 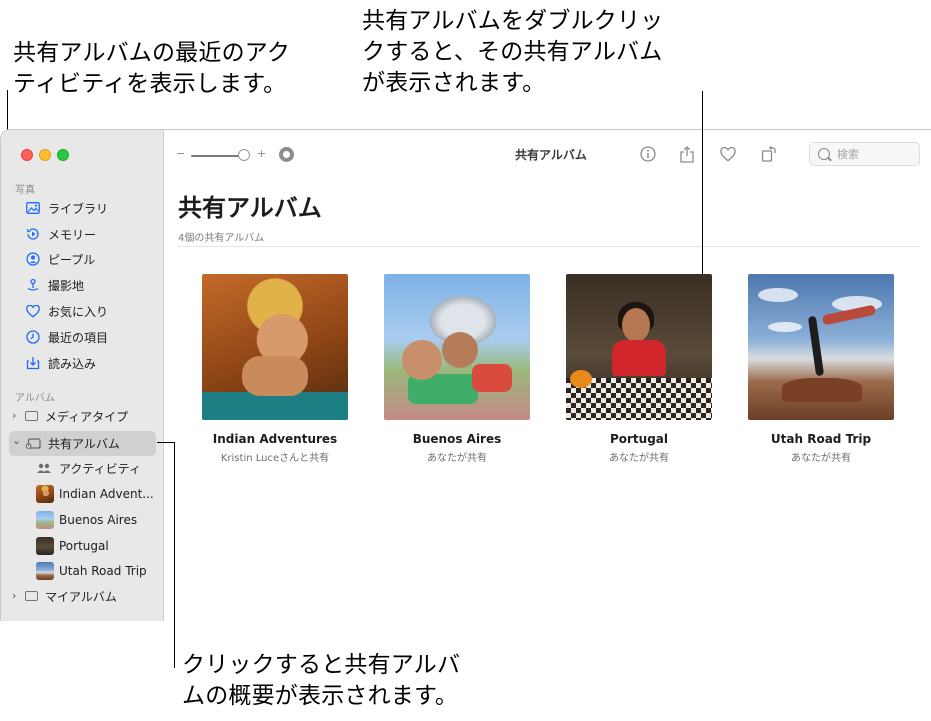 I want to click on info-button, so click(x=648, y=154).